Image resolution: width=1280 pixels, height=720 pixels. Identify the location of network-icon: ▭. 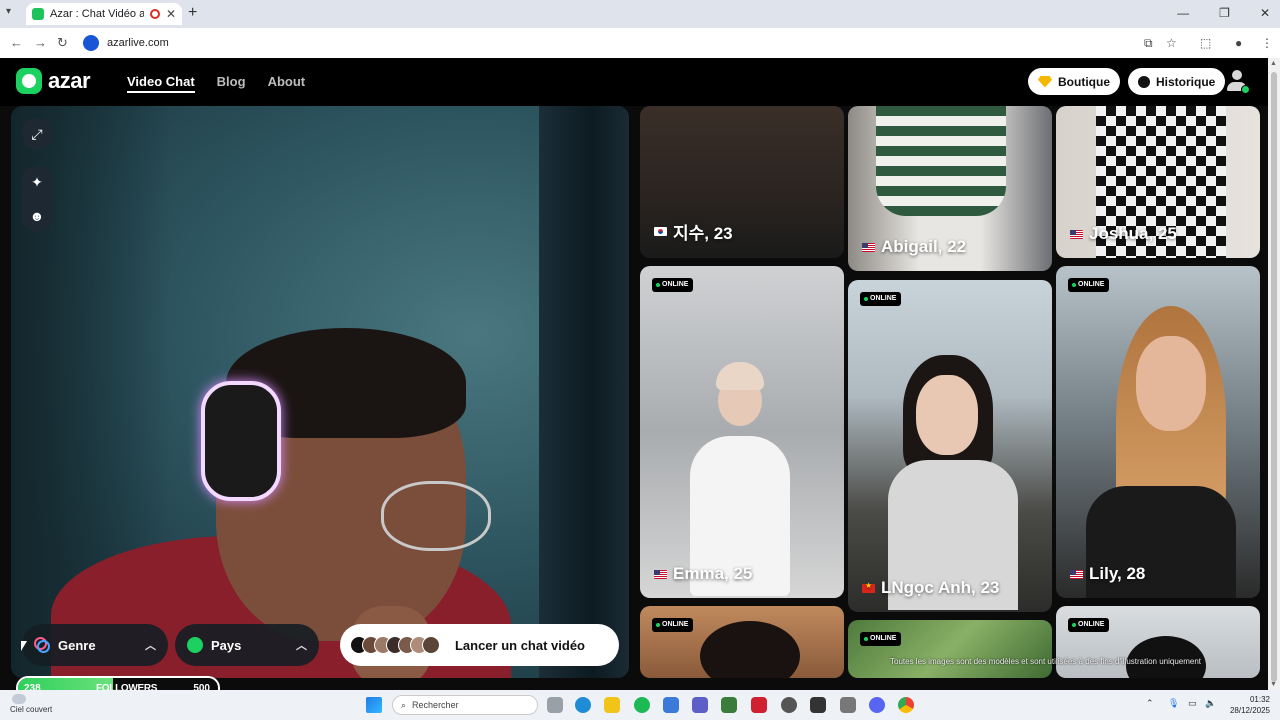
(1192, 703).